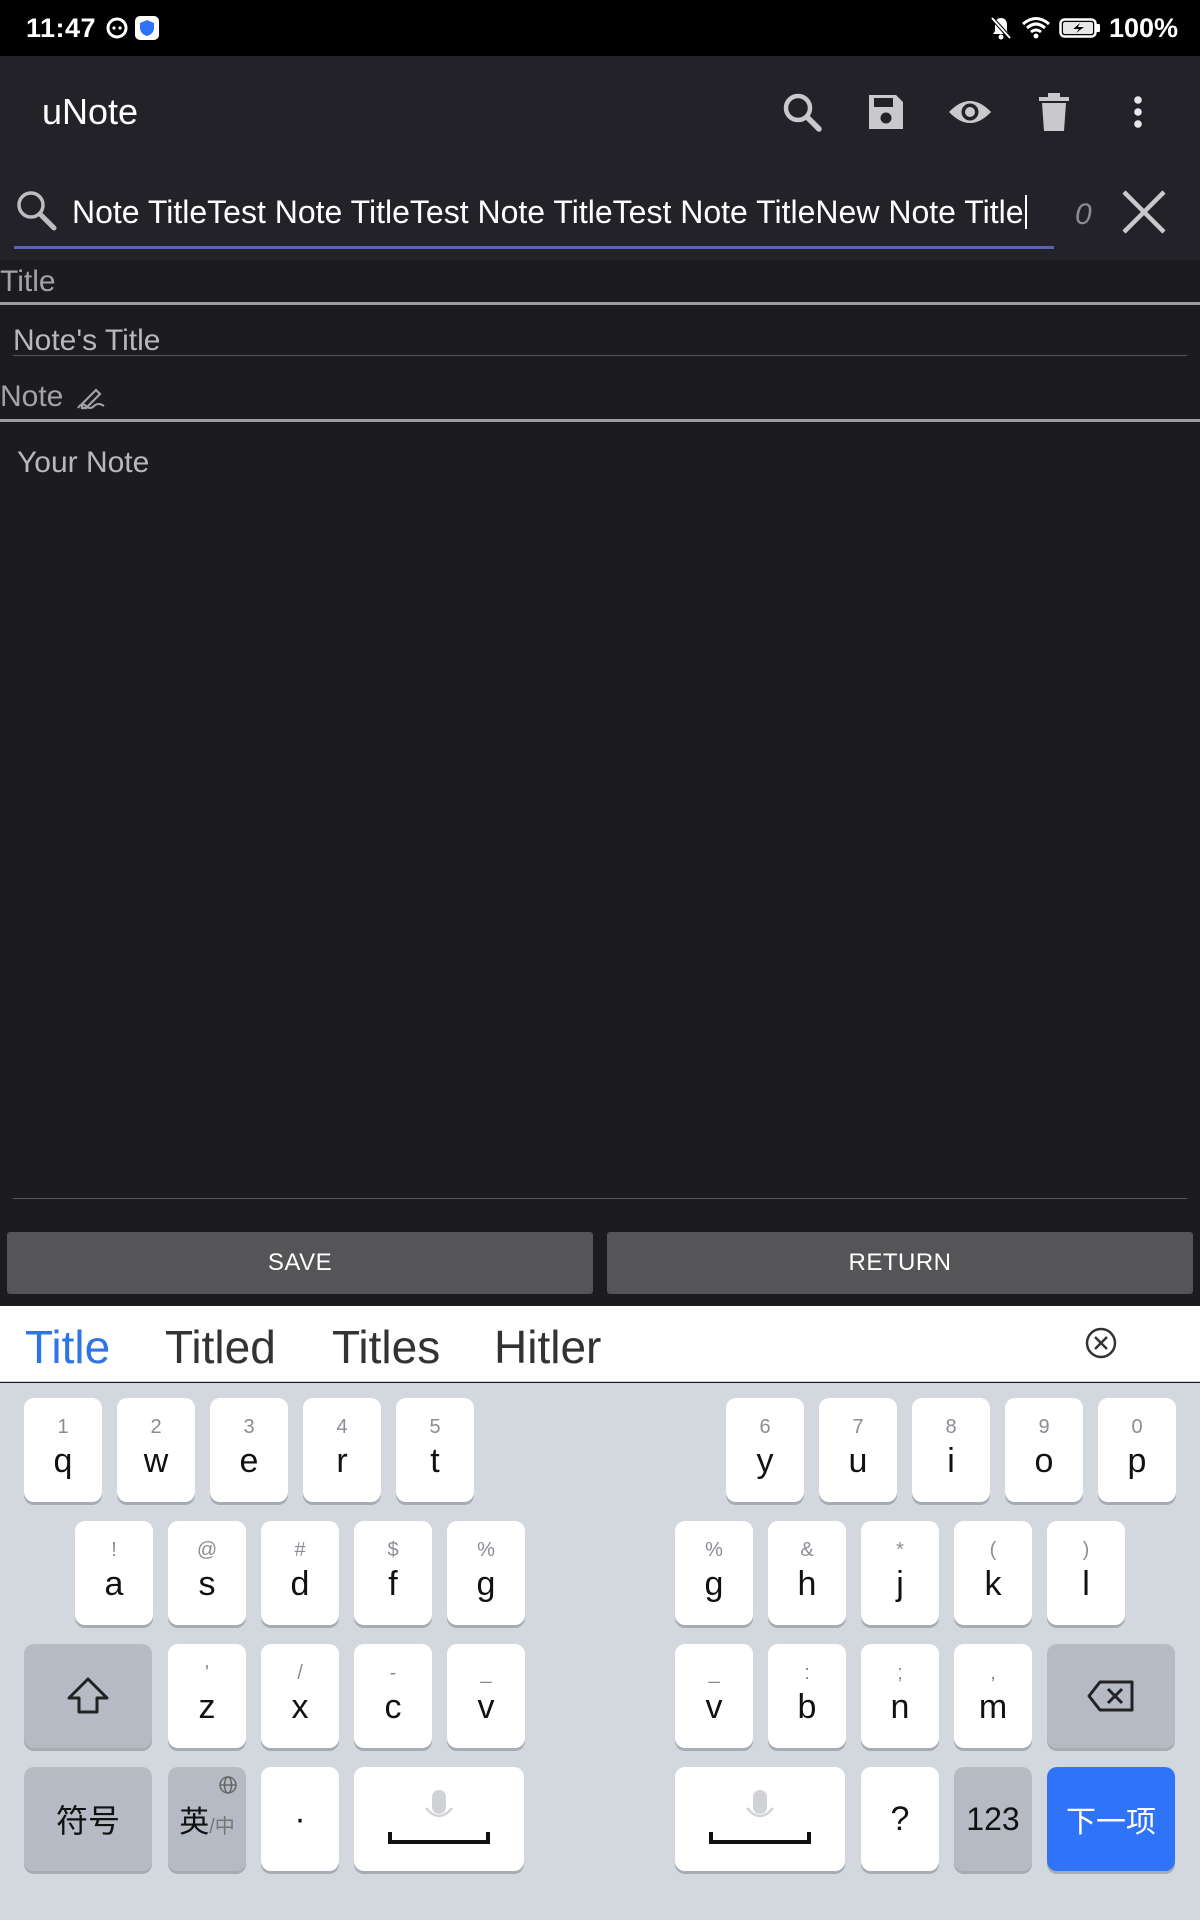 The image size is (1200, 1920). Describe the element at coordinates (63, 1460) in the screenshot. I see `key-letter: q` at that location.